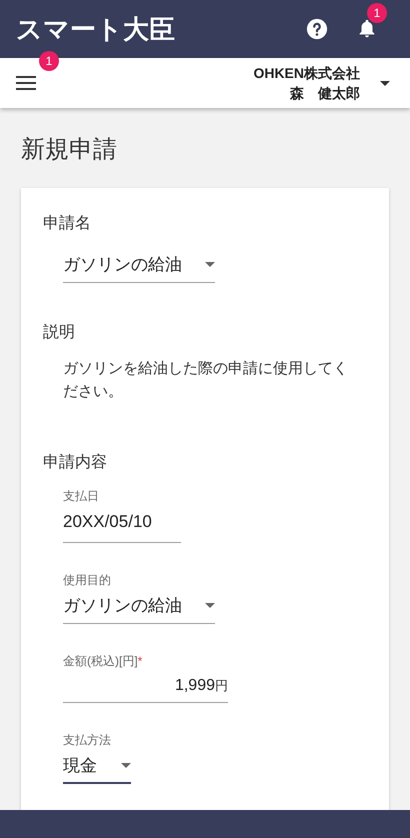 This screenshot has width=410, height=838. What do you see at coordinates (59, 332) in the screenshot?
I see `section-label: 説明` at bounding box center [59, 332].